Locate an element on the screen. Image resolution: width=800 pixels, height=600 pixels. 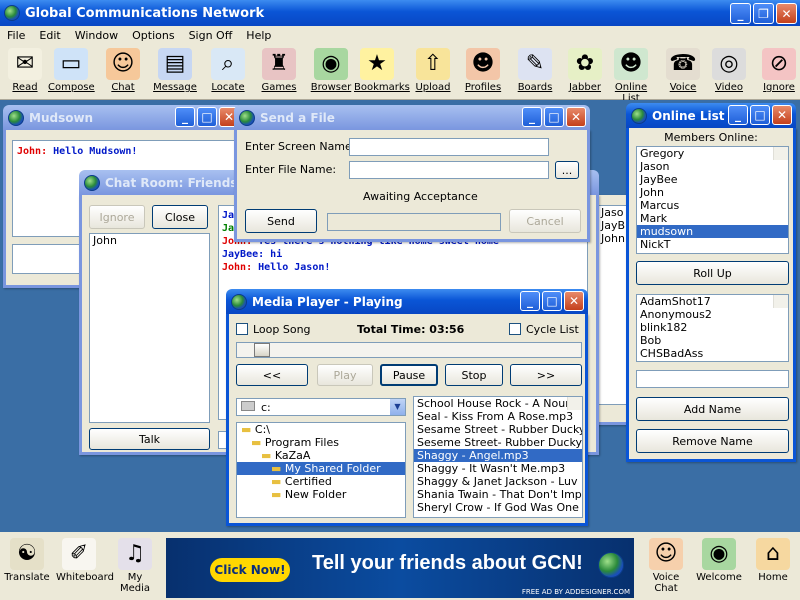
list-item: Sesame Street - Rubber Ducky is located at coordinates (498, 429).